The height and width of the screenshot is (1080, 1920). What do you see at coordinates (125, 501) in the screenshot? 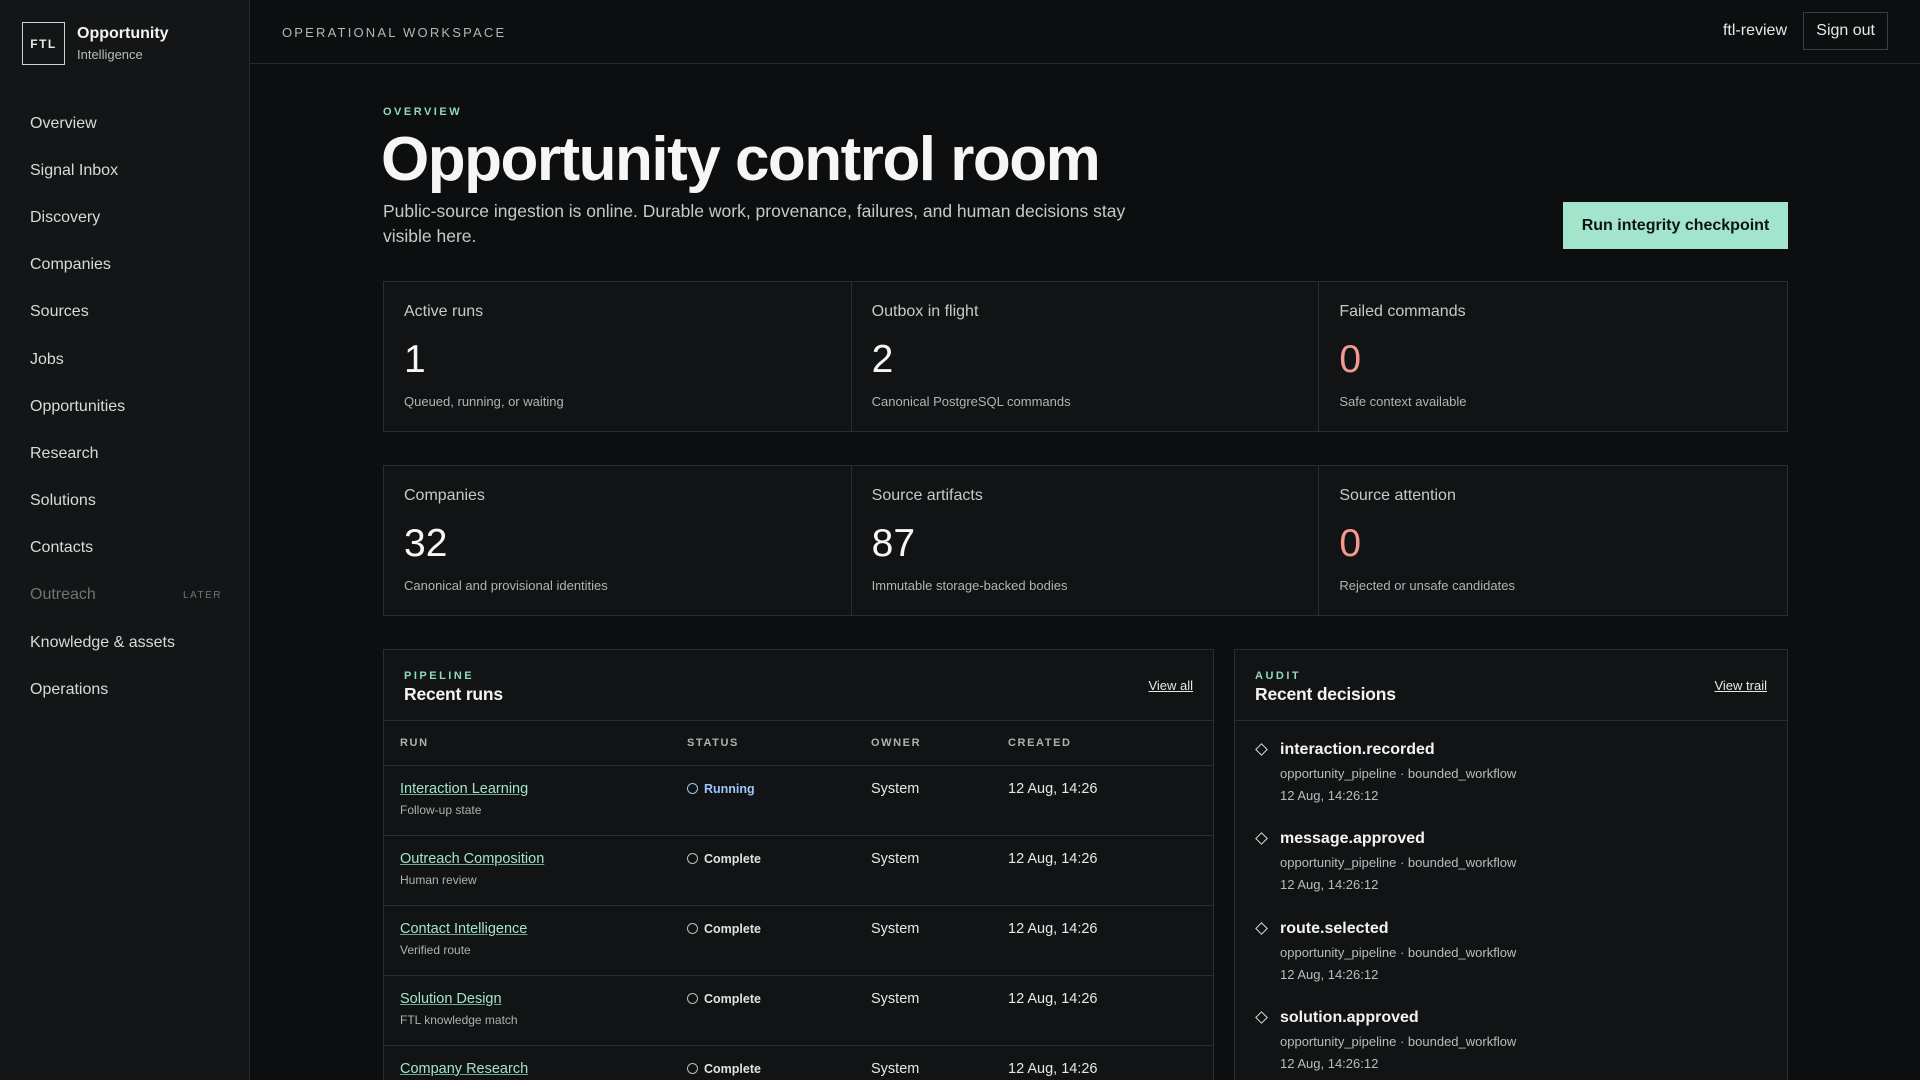
I see `sidebar-item-solutions: Solutions` at bounding box center [125, 501].